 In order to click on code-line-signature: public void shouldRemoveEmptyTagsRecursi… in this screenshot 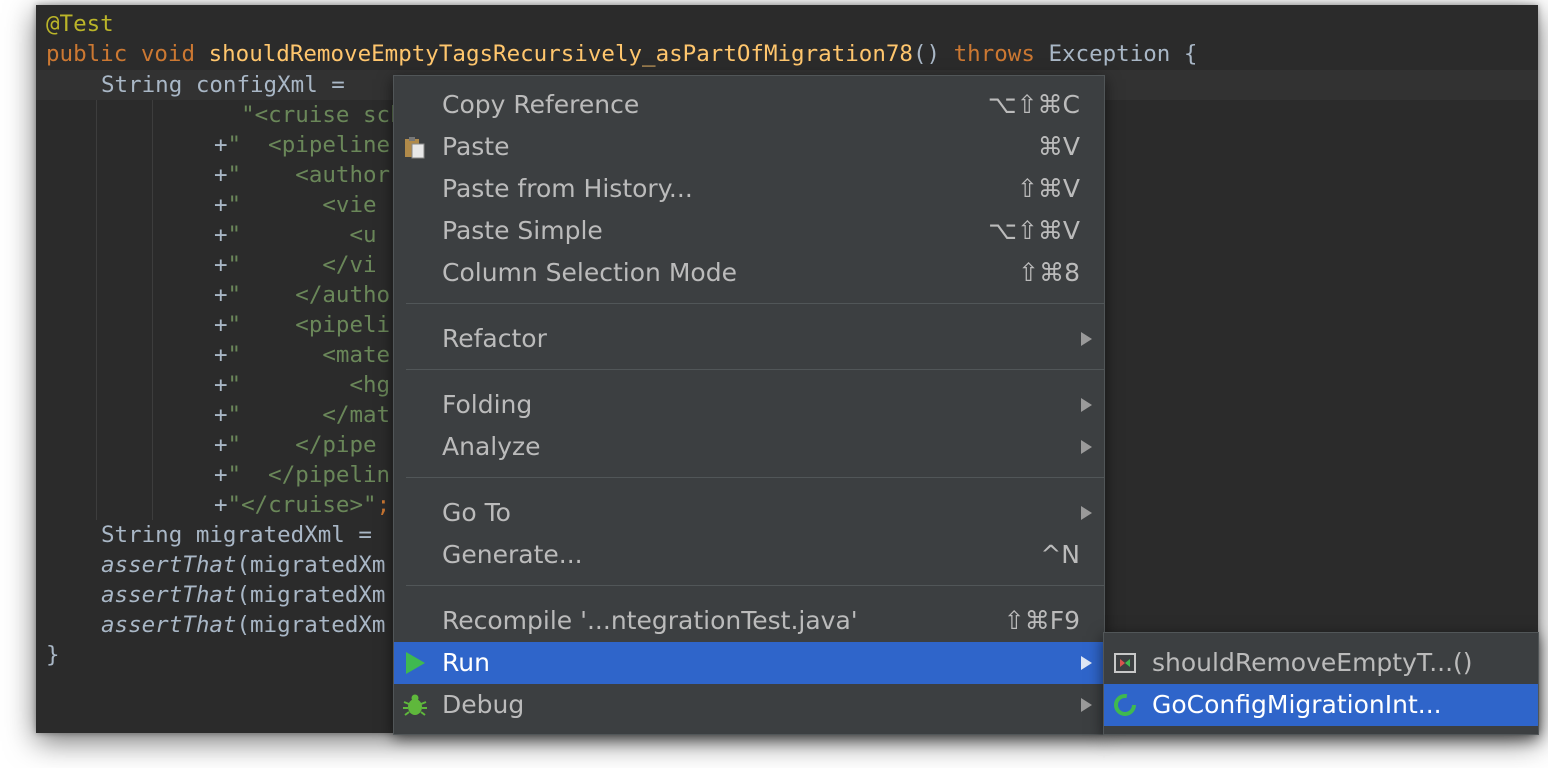, I will do `click(622, 54)`.